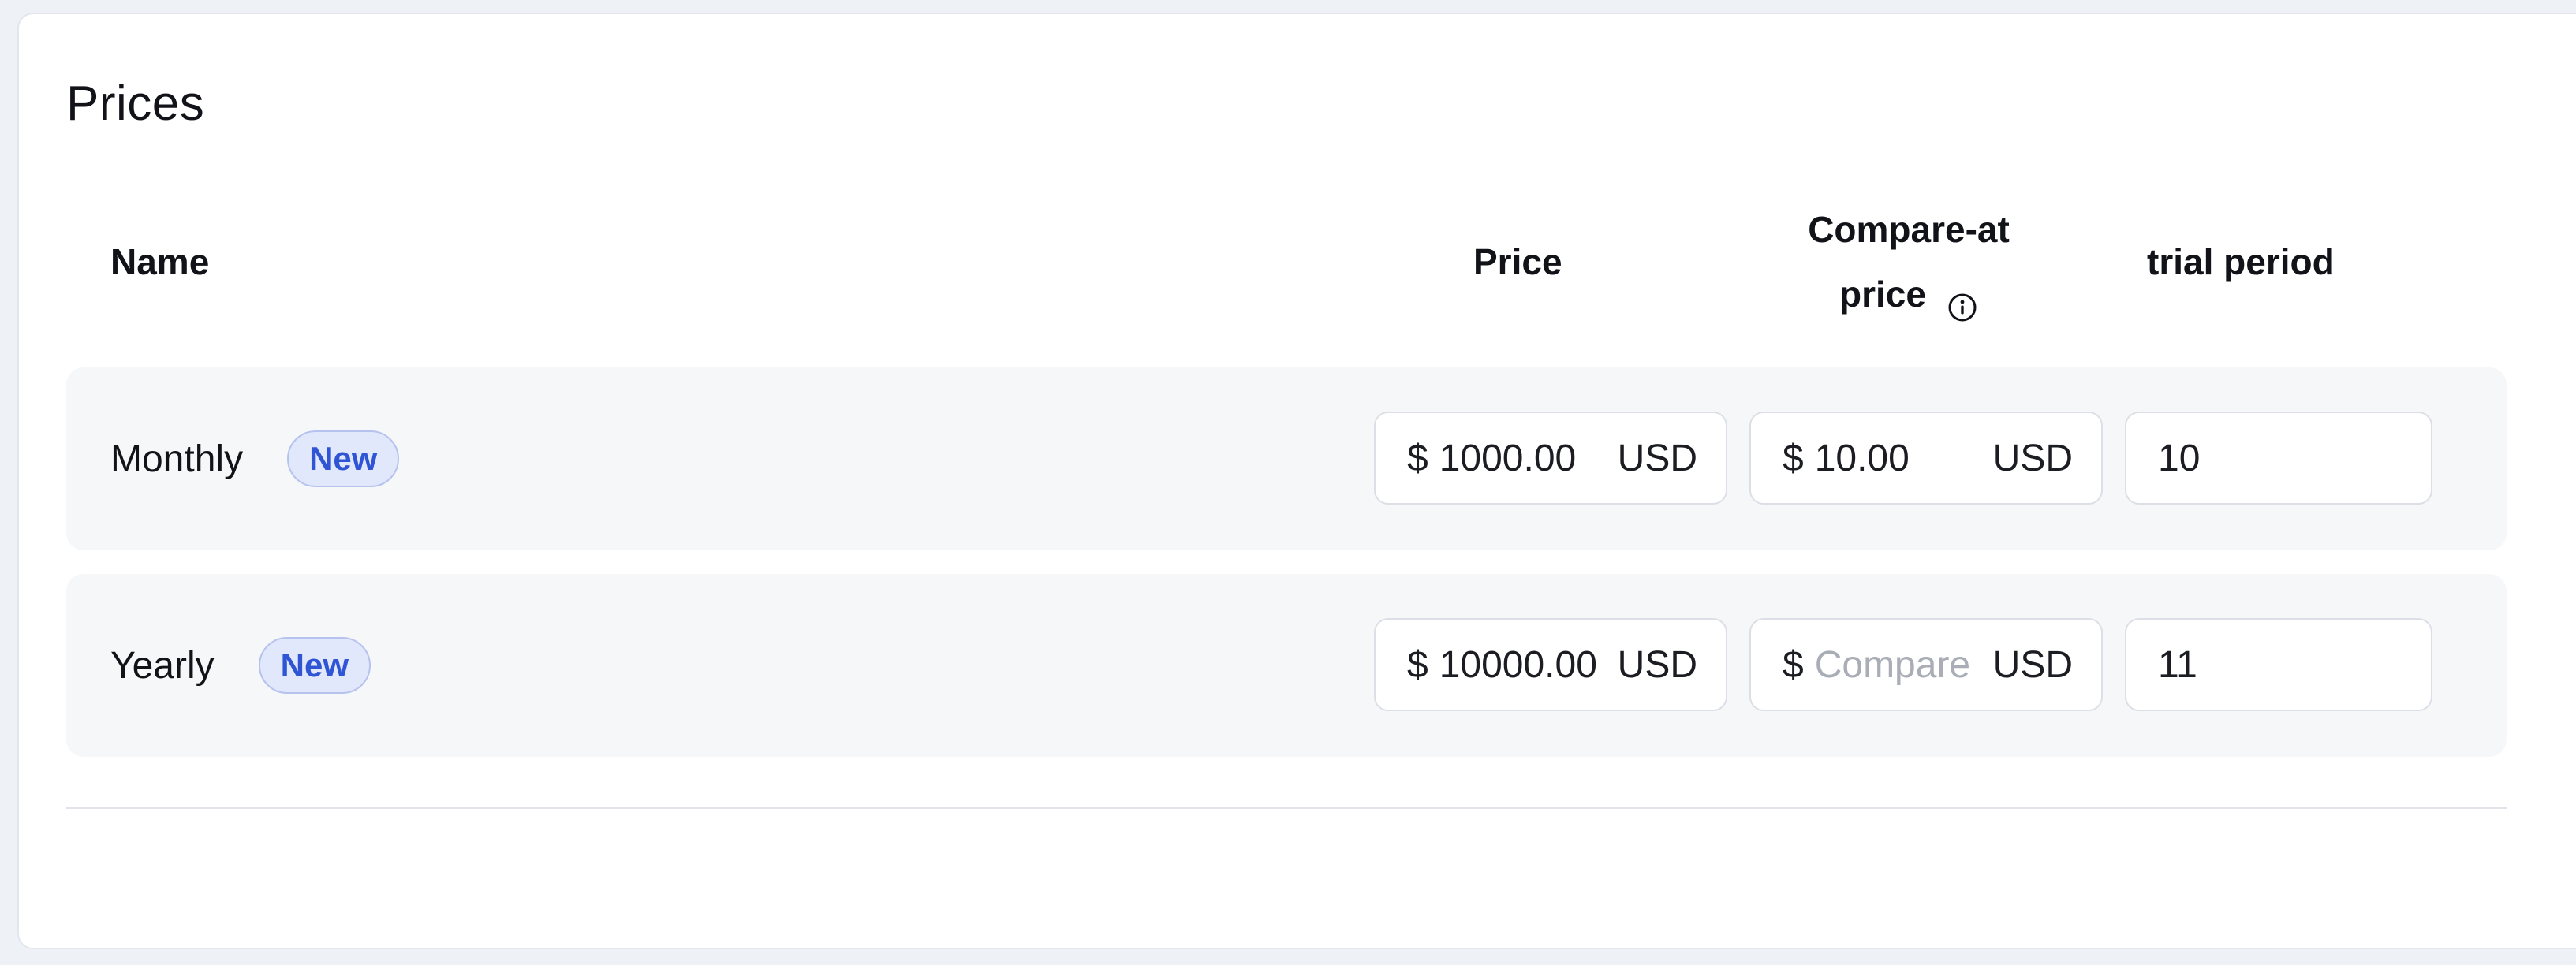 Image resolution: width=2576 pixels, height=965 pixels. I want to click on column-header-compare-line2: price, so click(1882, 294).